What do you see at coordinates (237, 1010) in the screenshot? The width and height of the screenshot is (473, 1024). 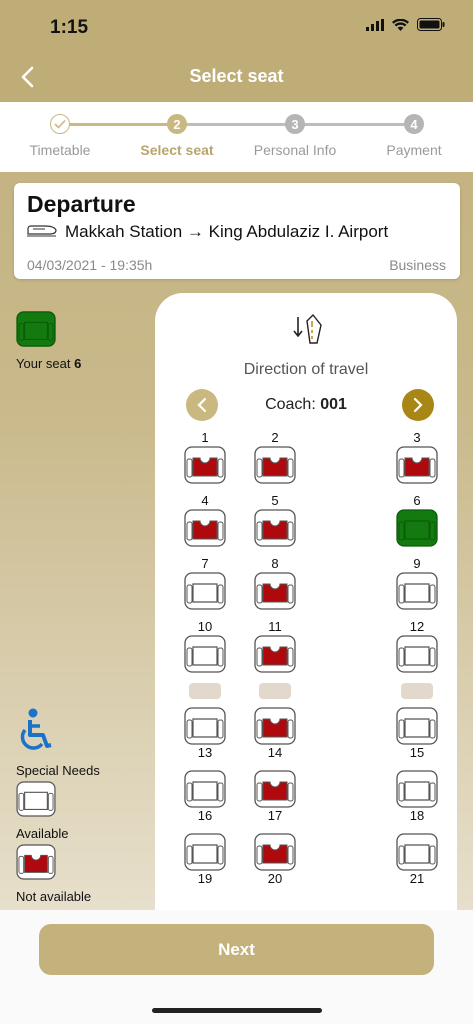 I see `home-indicator` at bounding box center [237, 1010].